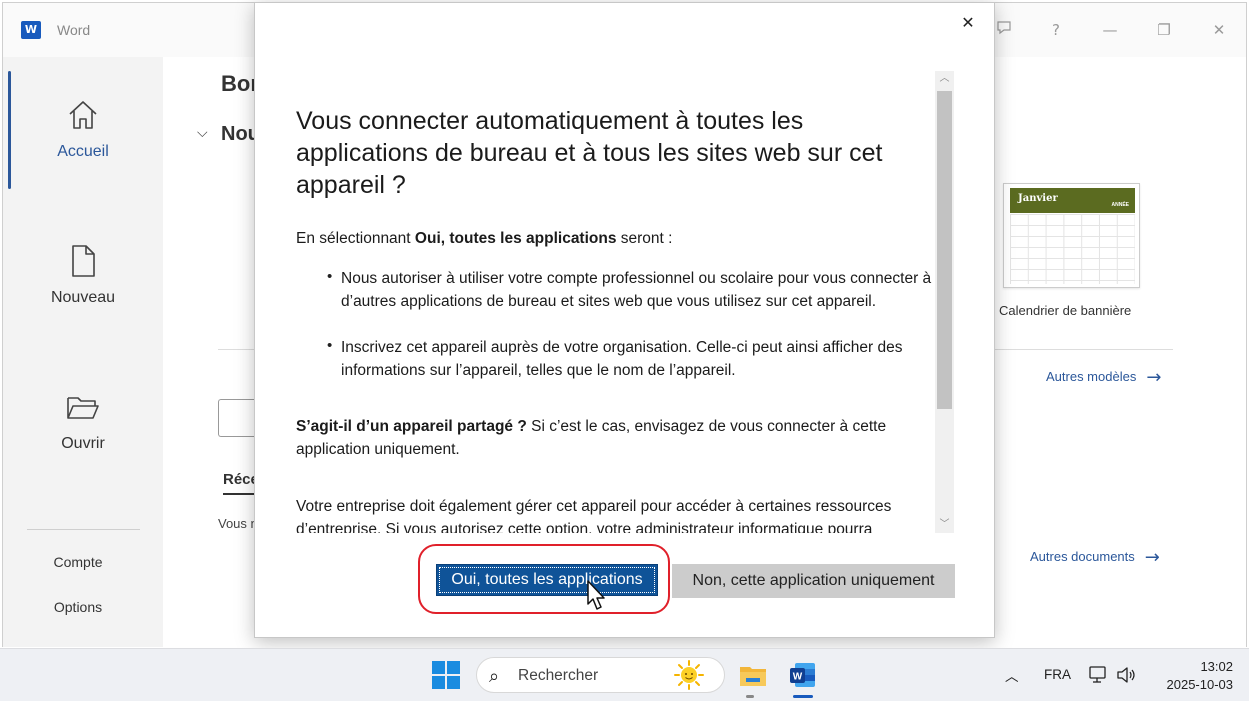  Describe the element at coordinates (83, 529) in the screenshot. I see `nav-divider` at that location.